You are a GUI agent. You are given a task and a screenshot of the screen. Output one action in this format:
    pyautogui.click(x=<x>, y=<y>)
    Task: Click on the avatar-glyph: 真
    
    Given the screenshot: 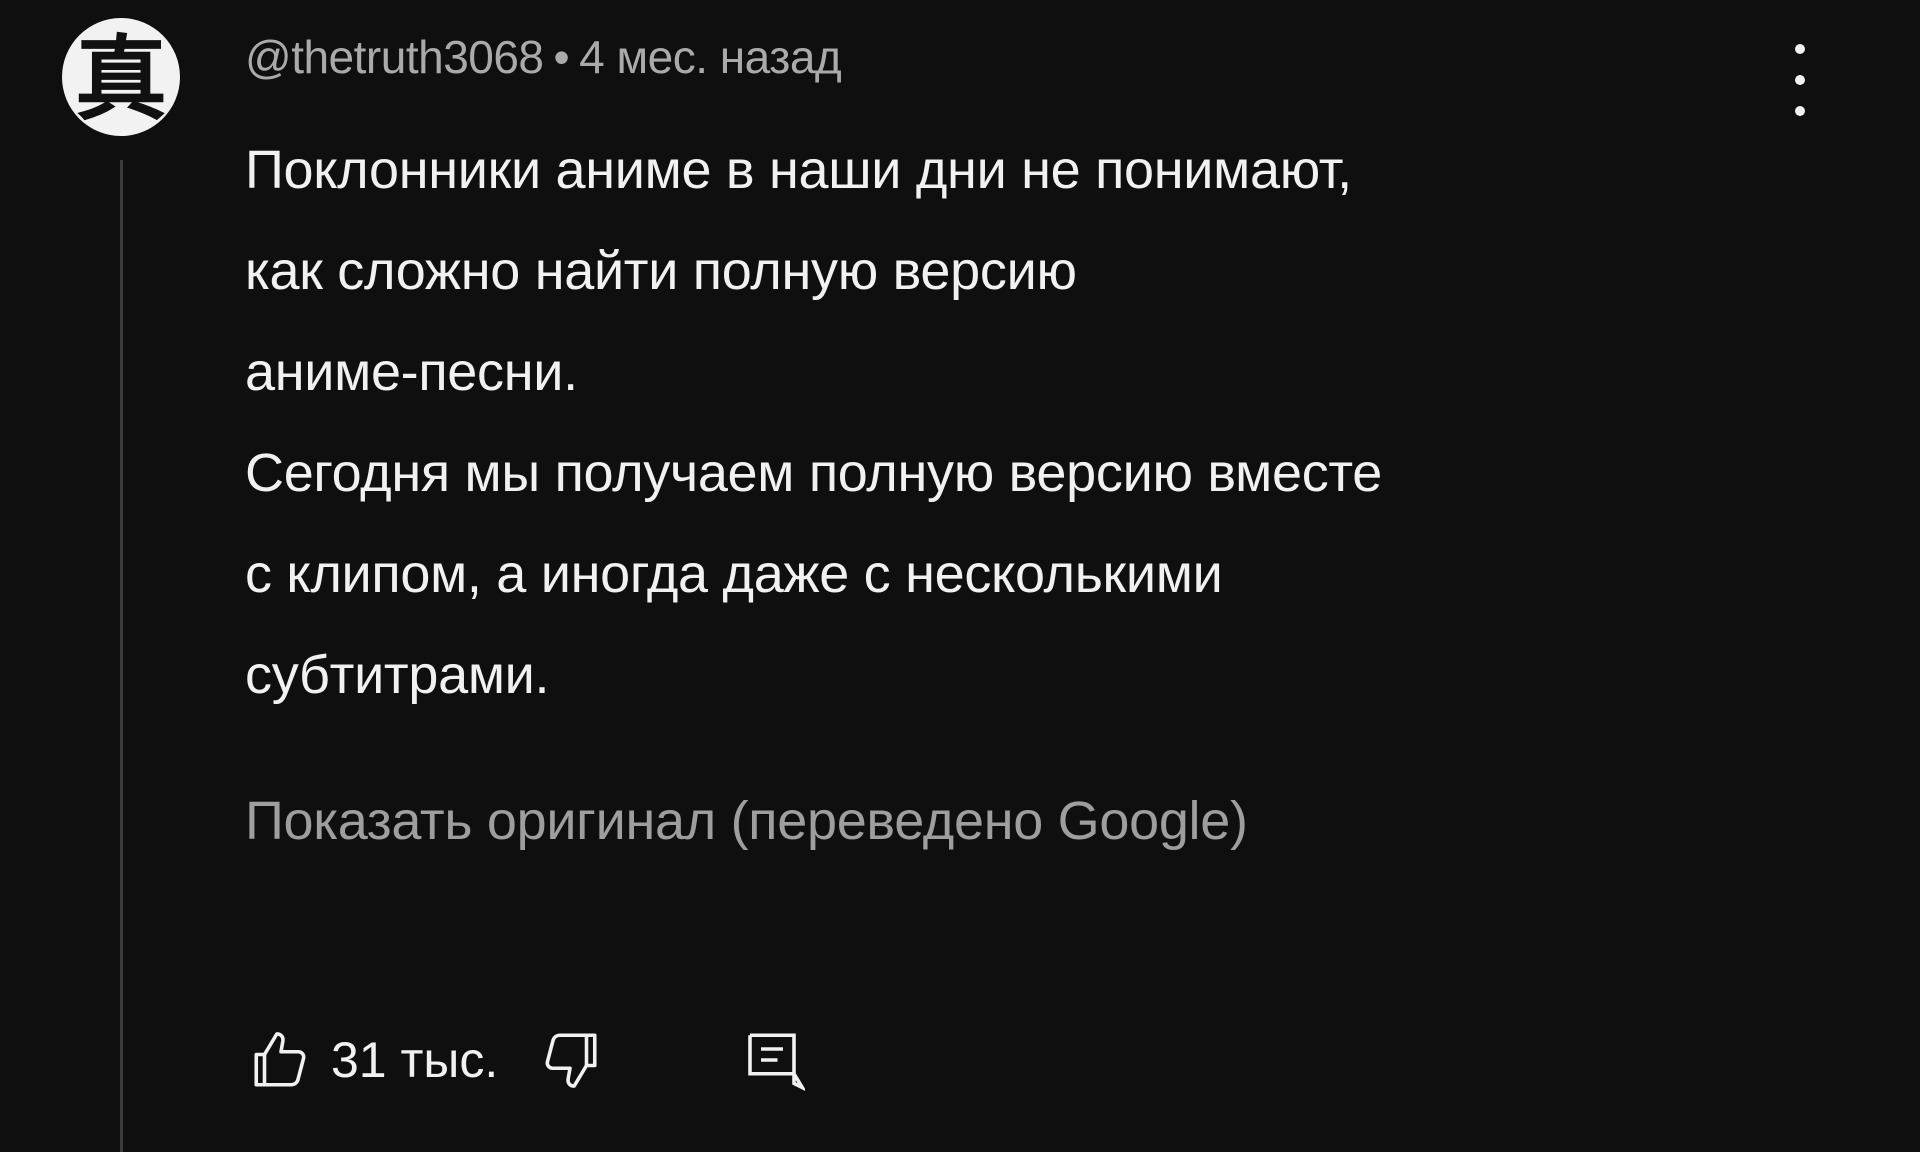 What is the action you would take?
    pyautogui.click(x=120, y=79)
    